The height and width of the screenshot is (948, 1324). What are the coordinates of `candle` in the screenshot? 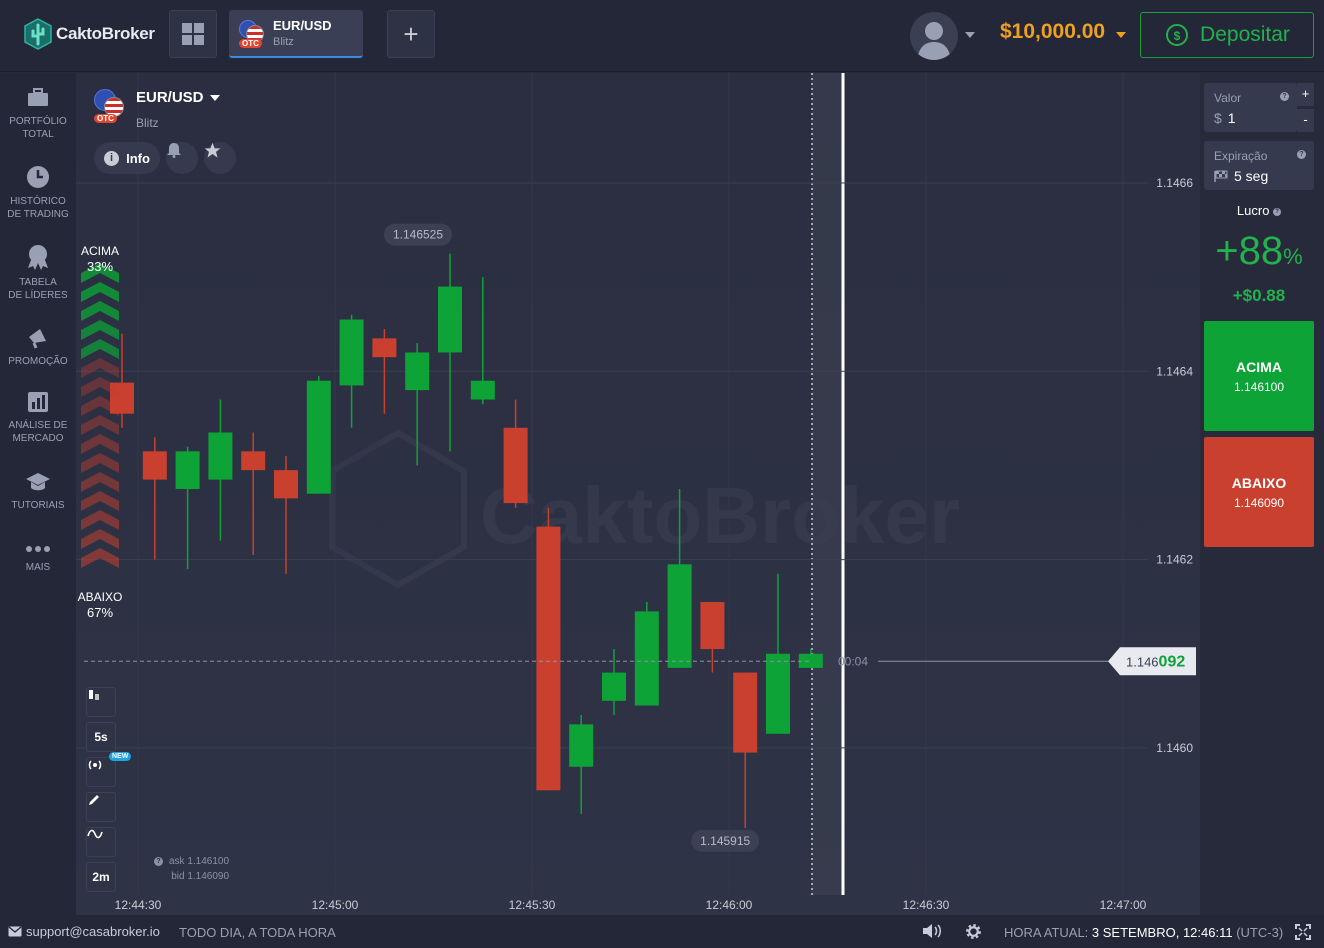 It's located at (318, 435).